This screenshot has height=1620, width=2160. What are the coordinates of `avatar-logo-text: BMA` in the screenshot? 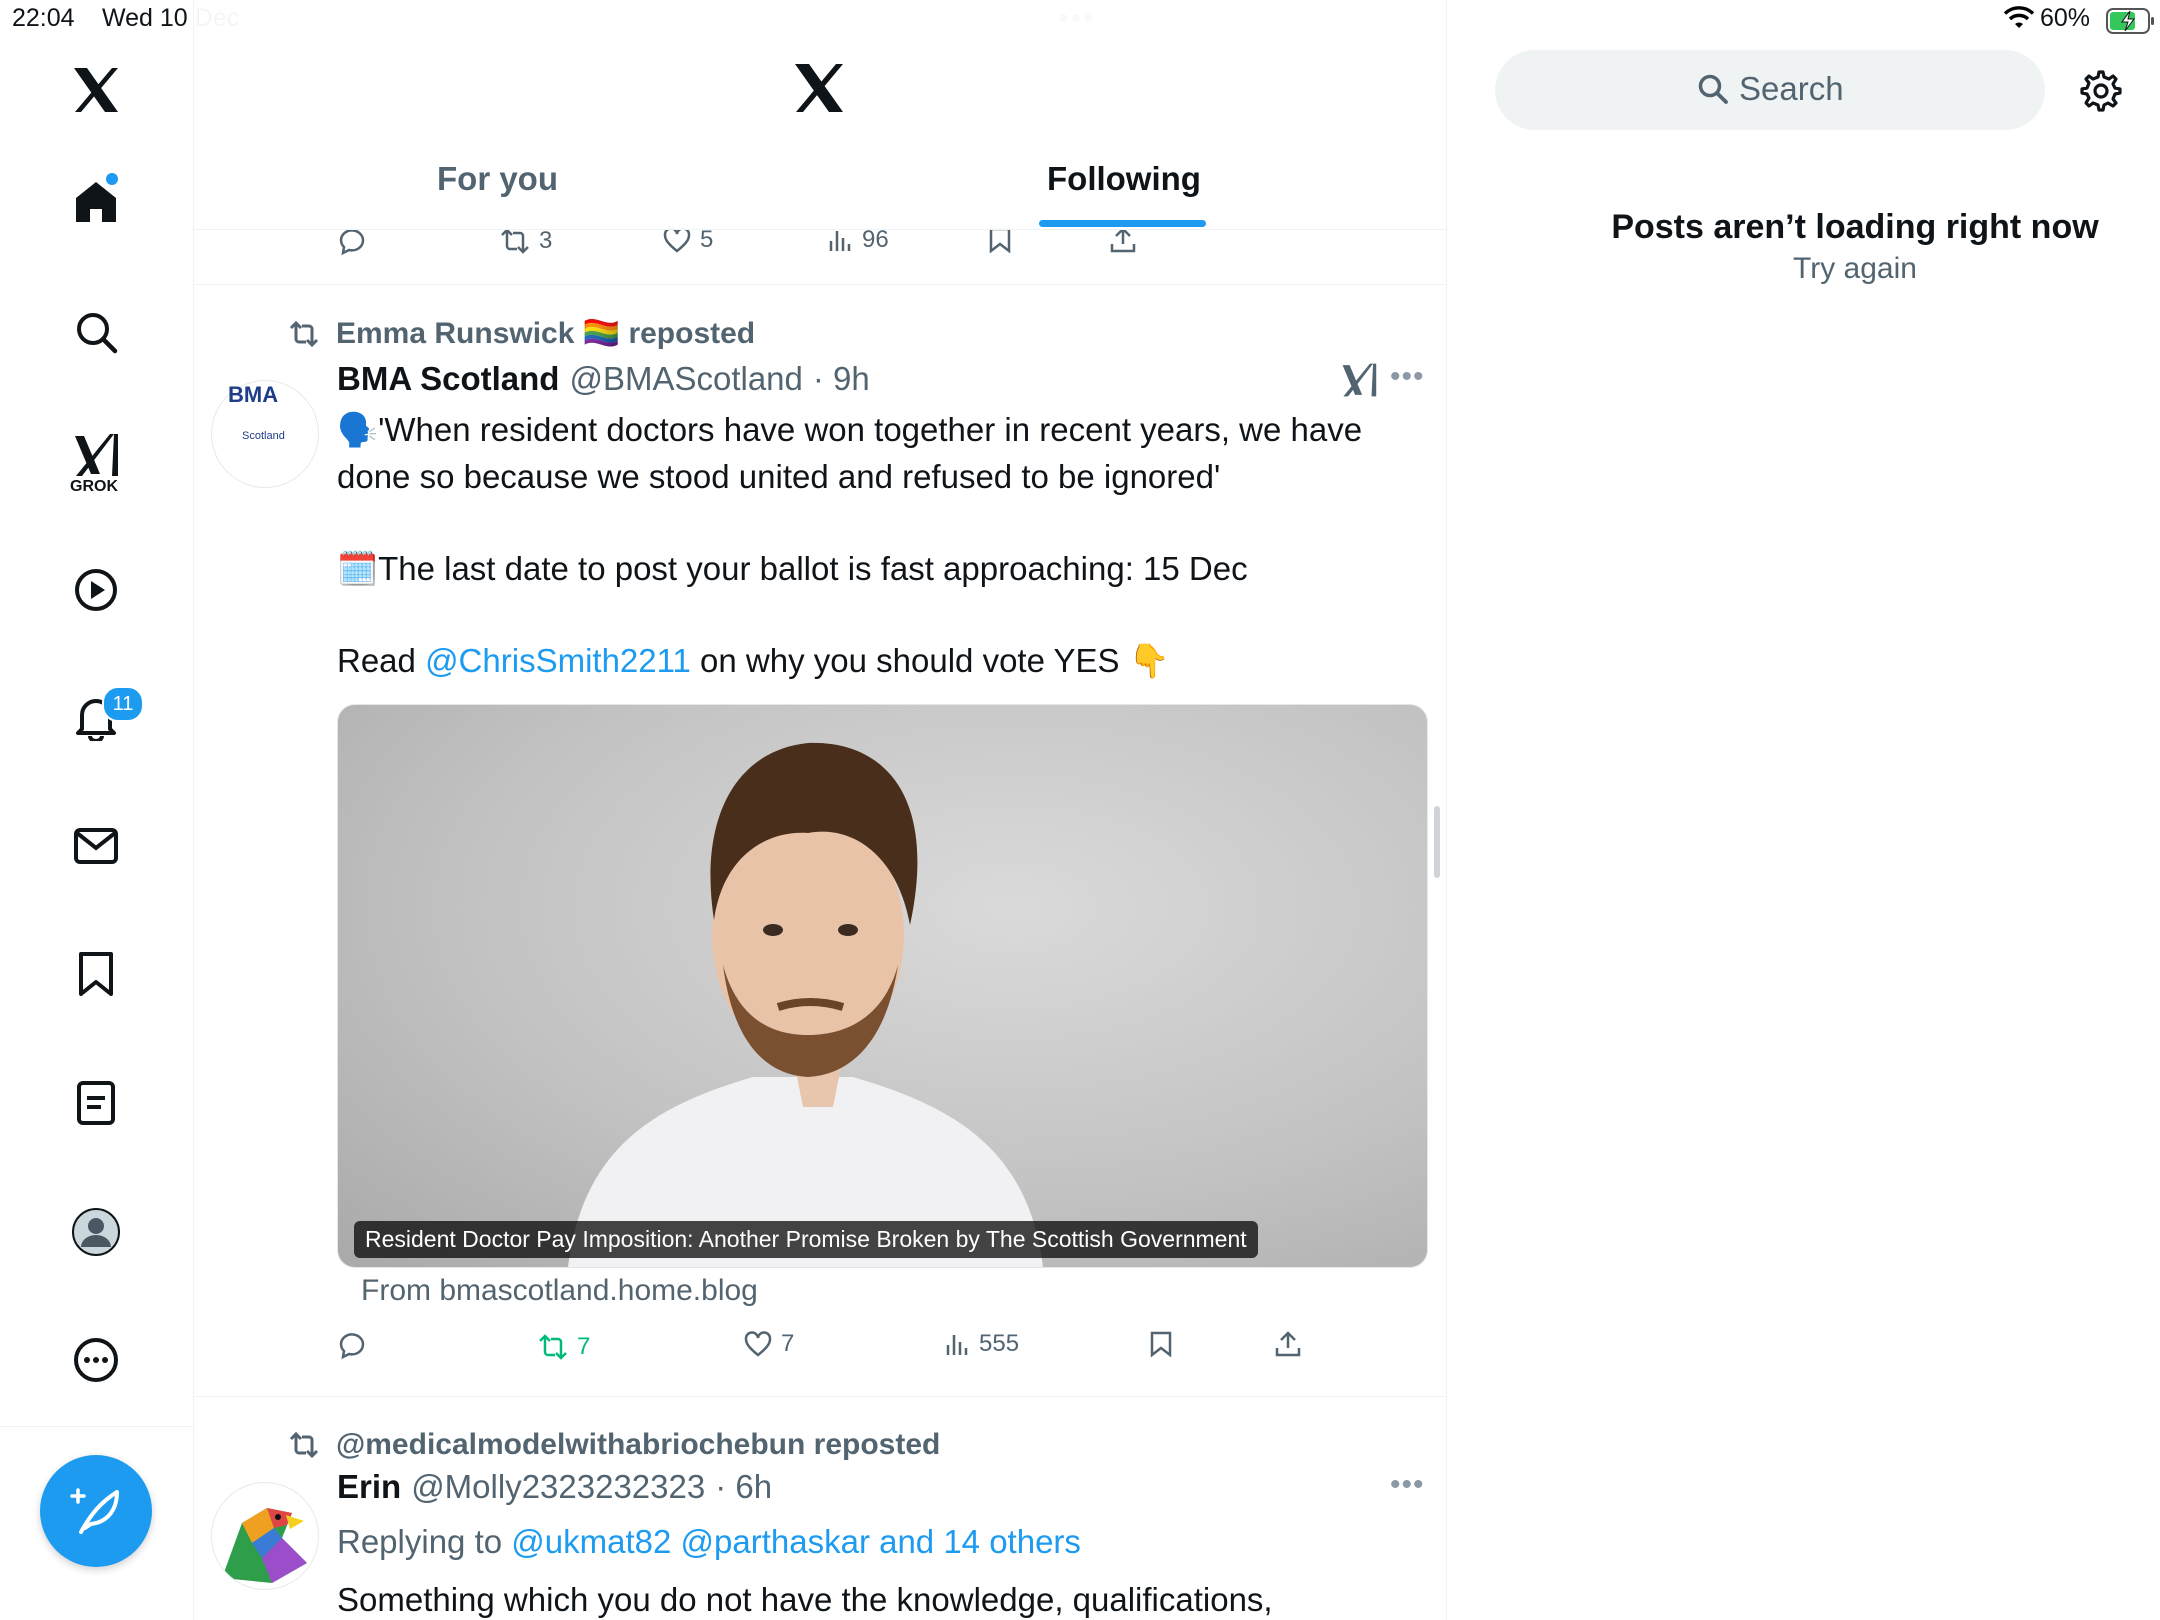 It's located at (253, 394).